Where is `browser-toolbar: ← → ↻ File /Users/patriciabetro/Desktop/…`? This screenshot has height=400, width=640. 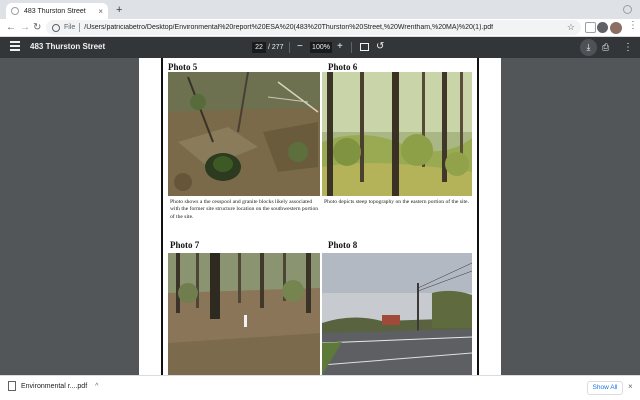 browser-toolbar: ← → ↻ File /Users/patriciabetro/Desktop/… is located at coordinates (320, 28).